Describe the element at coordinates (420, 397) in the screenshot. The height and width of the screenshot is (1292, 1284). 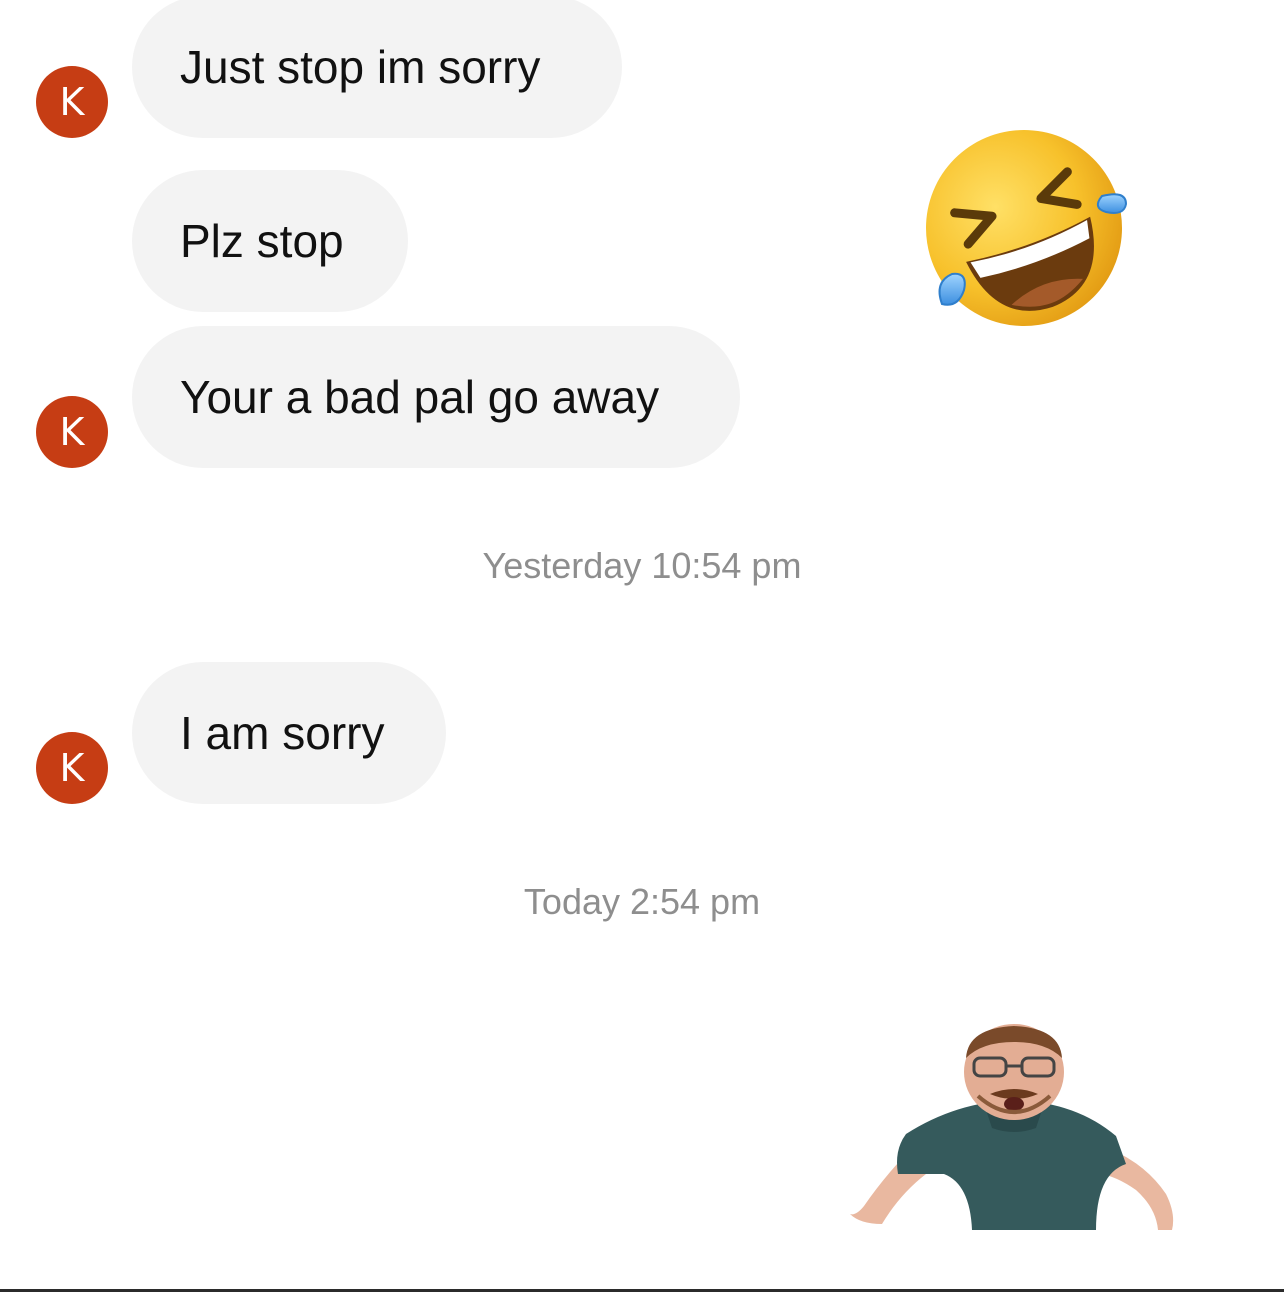
I see `message-text: Your a bad pal go away` at that location.